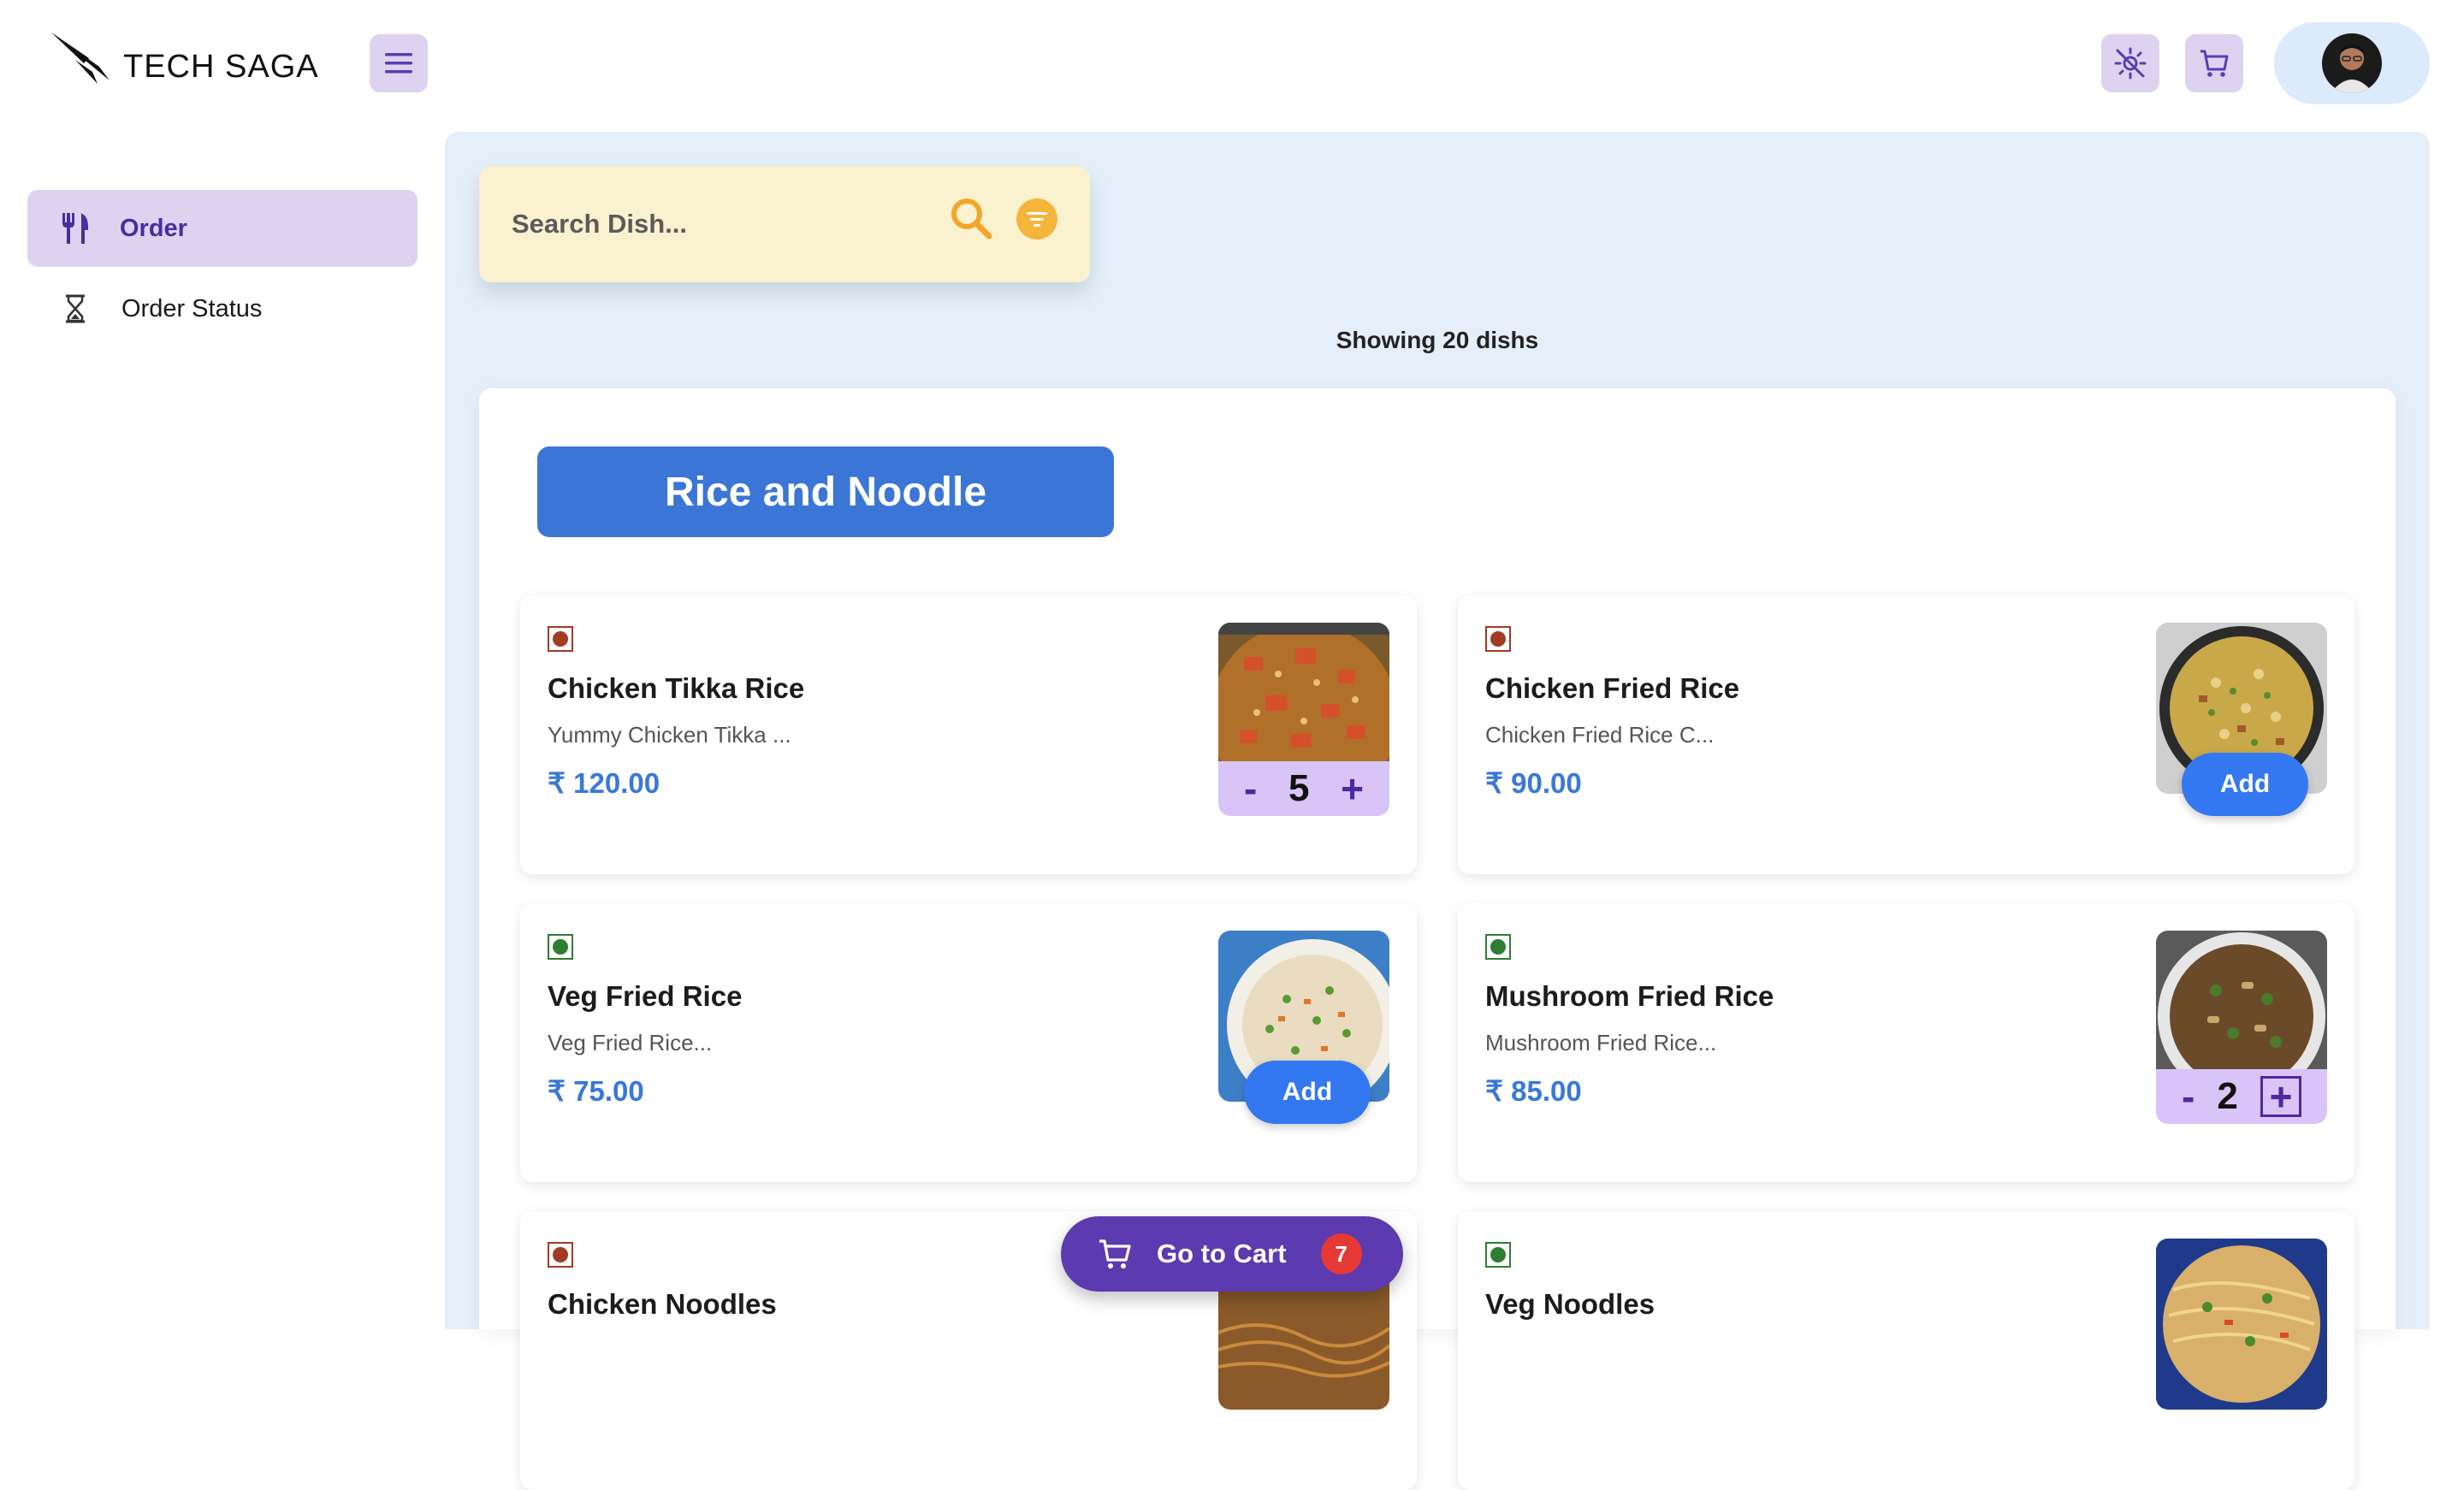  Describe the element at coordinates (192, 308) in the screenshot. I see `sidebar-item-label: Order Status` at that location.